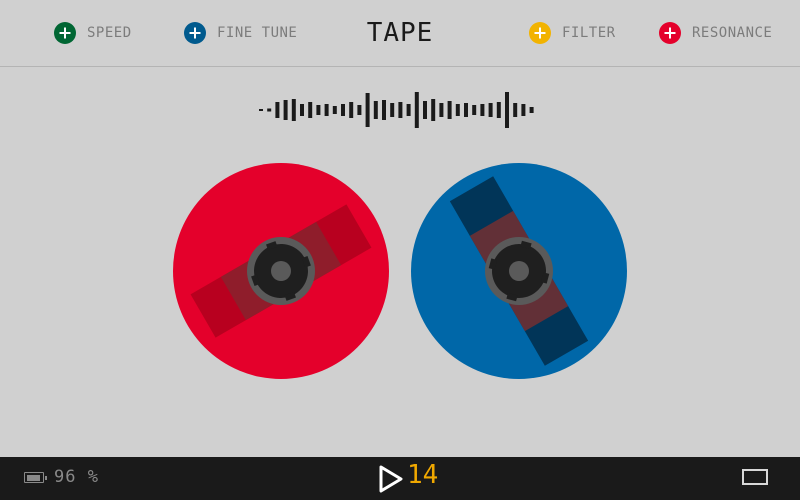  I want to click on step-count: 14, so click(423, 475).